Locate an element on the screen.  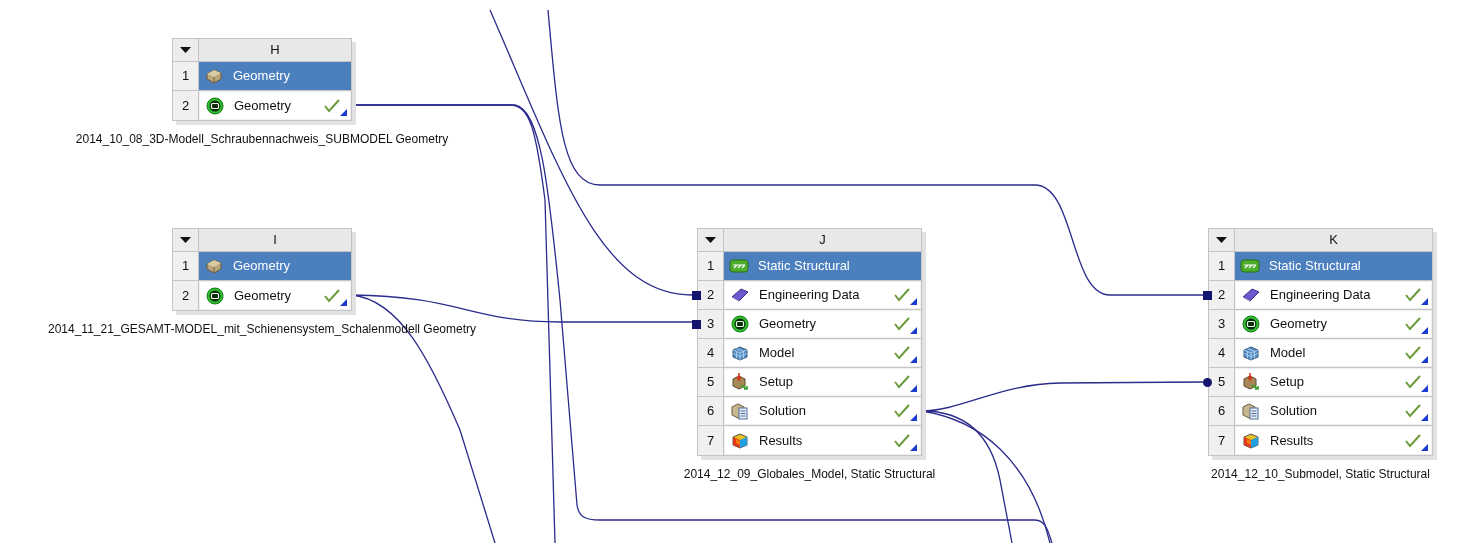
system-caption: 2014_10_08_3D-Modell_Schraubennachweis_SUBMODEL Geometry is located at coordinates (262, 139).